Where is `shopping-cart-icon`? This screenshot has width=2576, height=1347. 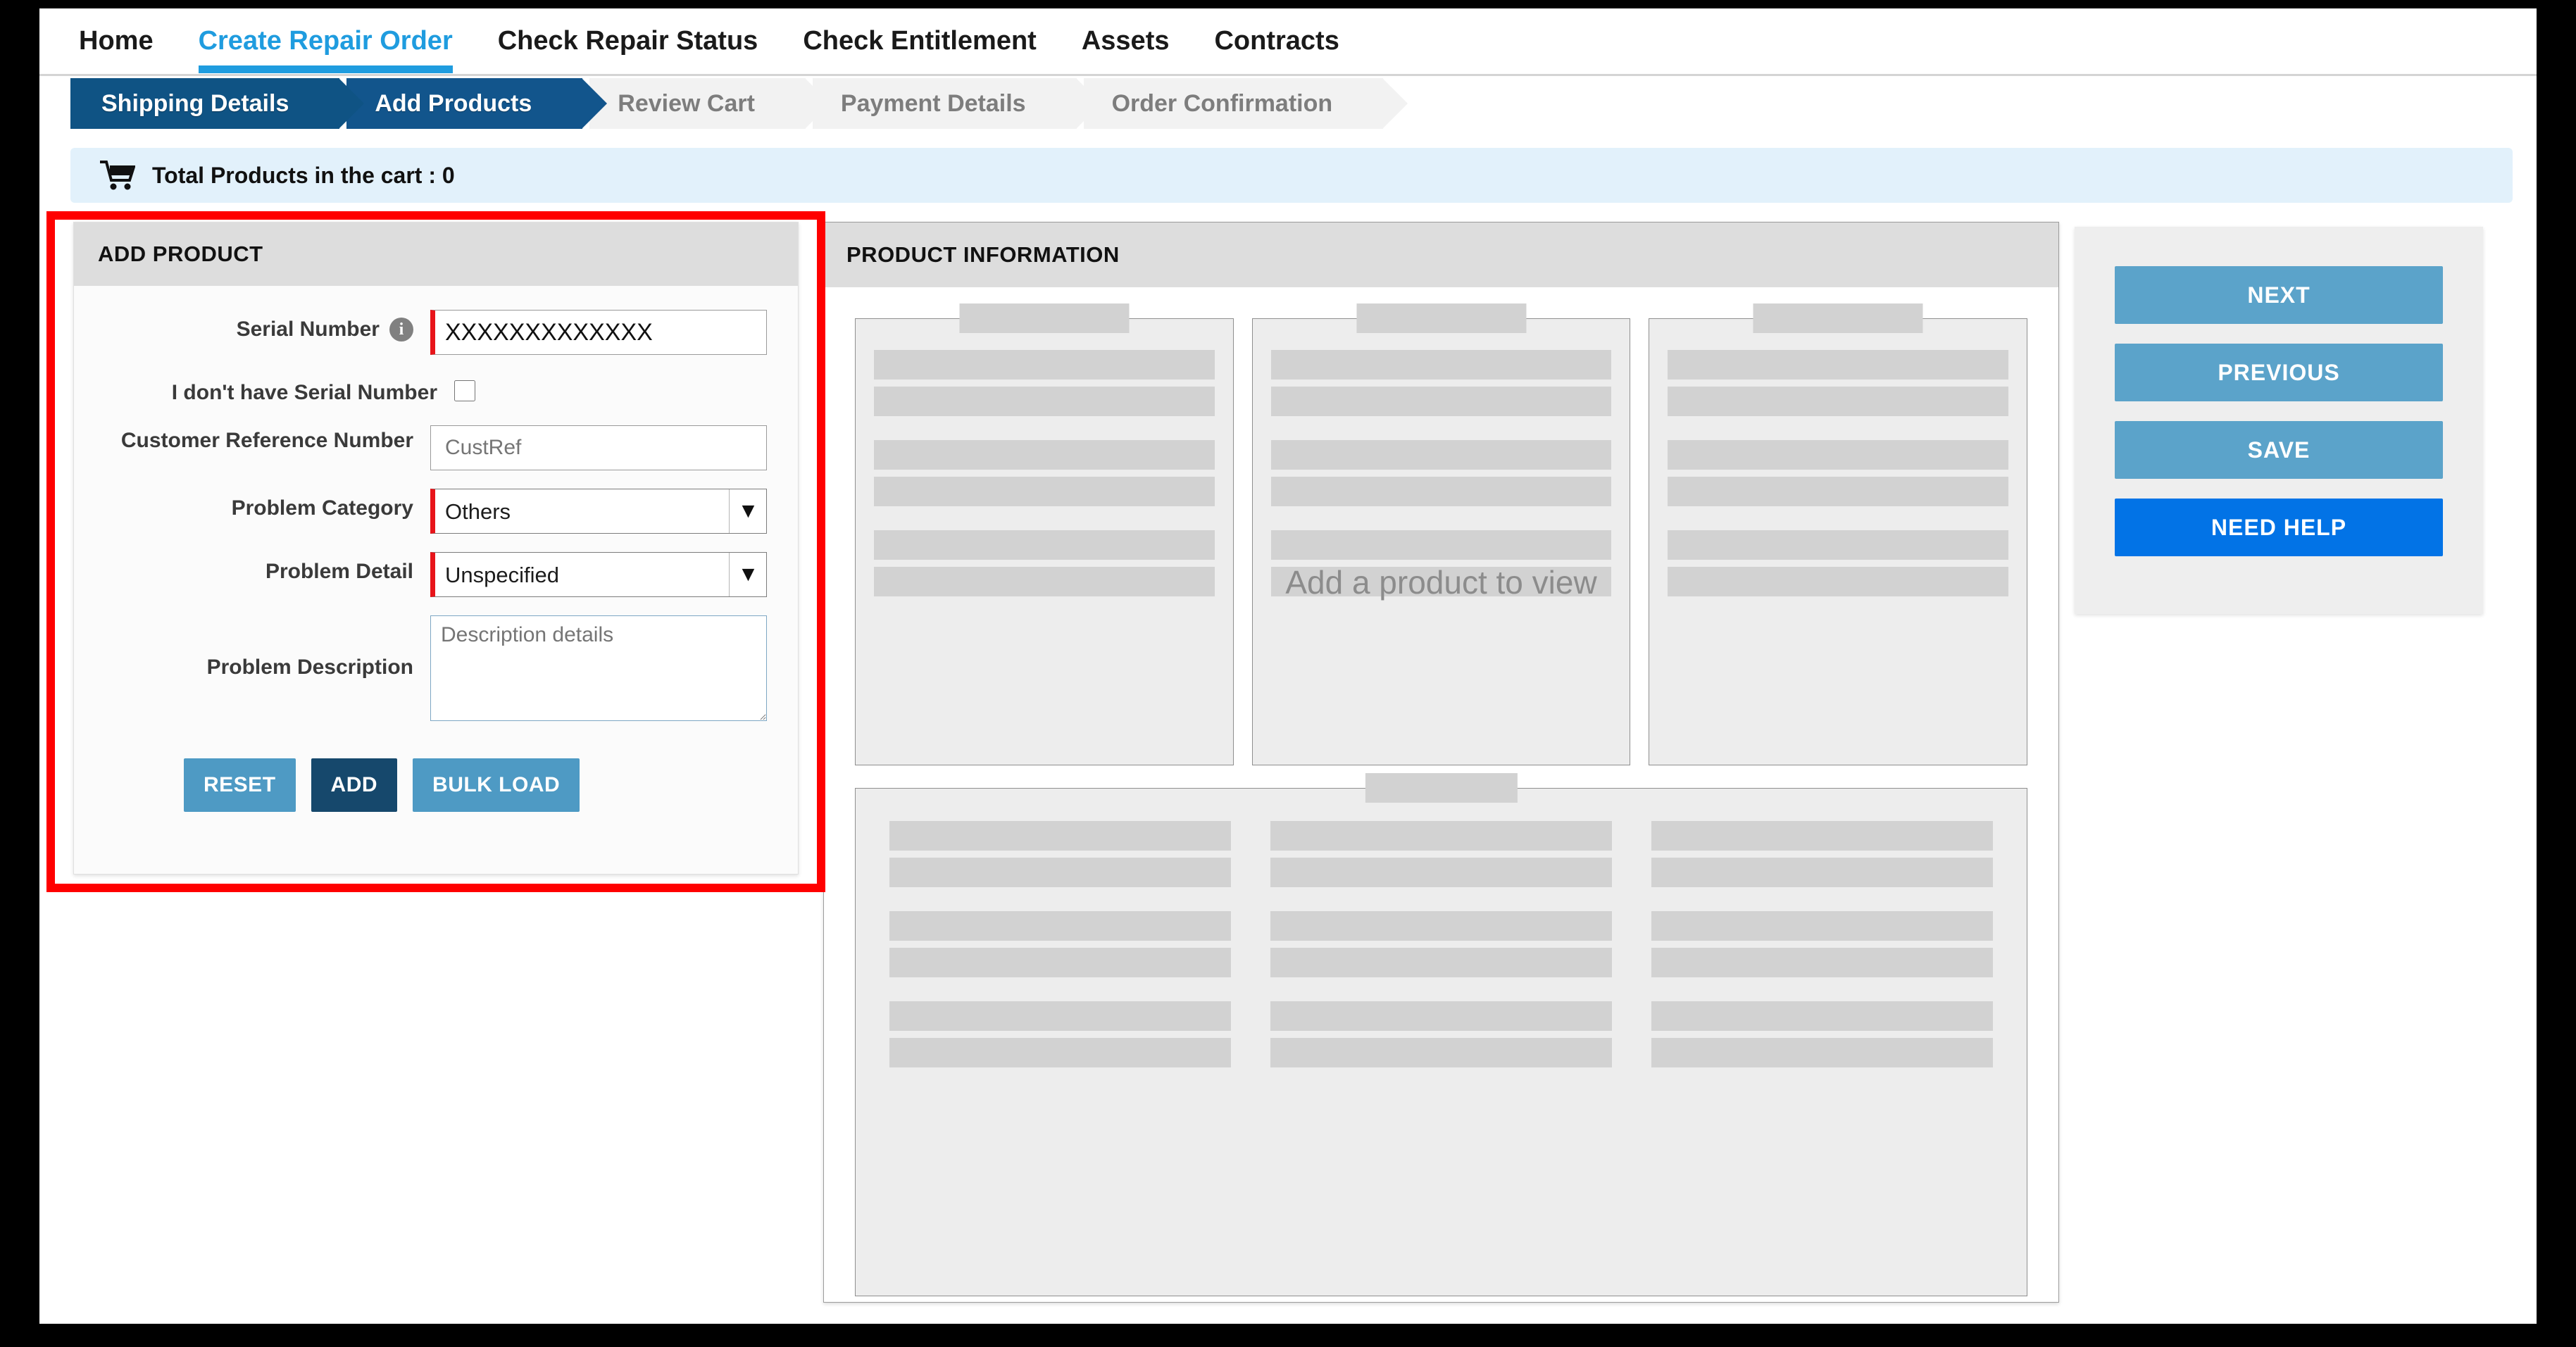
shopping-cart-icon is located at coordinates (117, 175).